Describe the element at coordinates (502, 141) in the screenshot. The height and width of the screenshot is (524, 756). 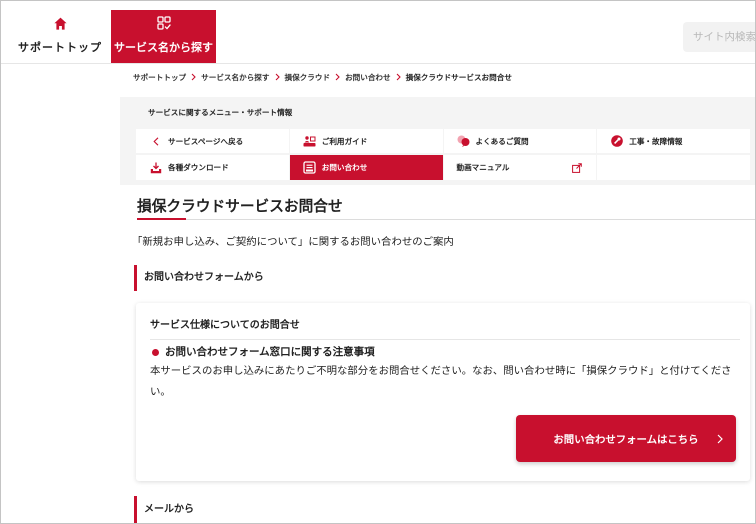
I see `menu-item-label: よくあるご質問` at that location.